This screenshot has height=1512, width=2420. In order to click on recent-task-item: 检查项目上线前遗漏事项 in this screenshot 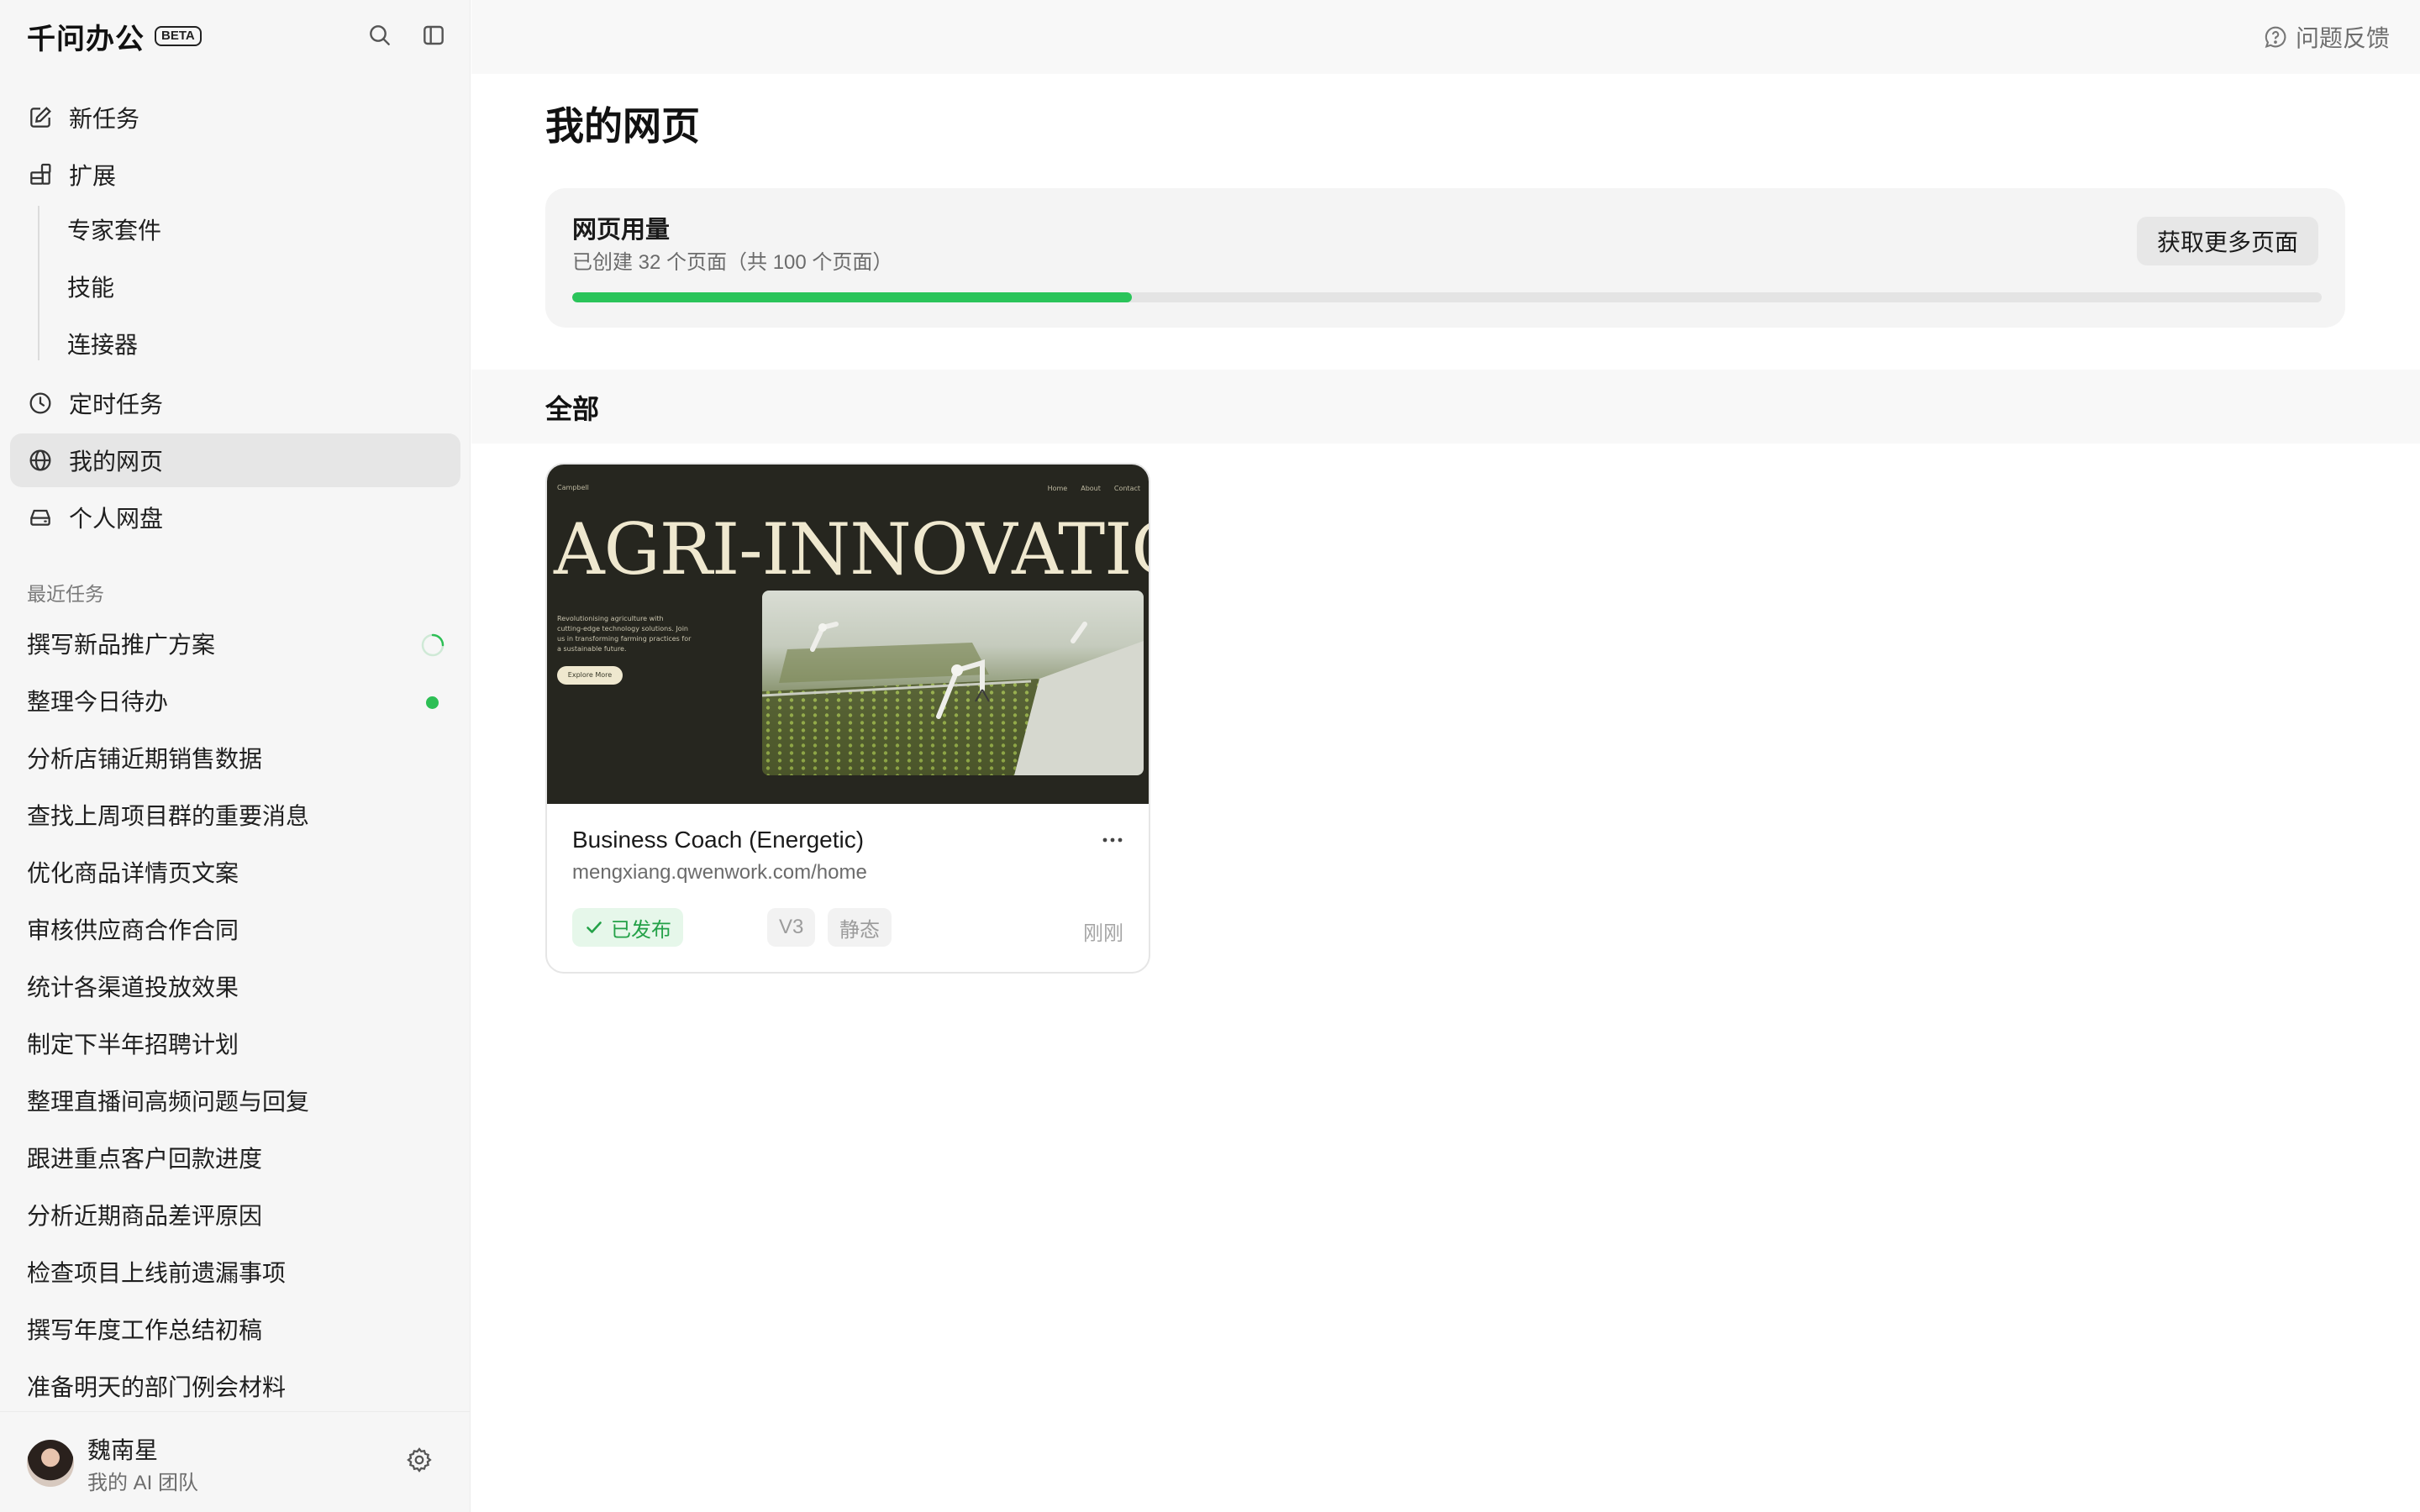, I will do `click(237, 1273)`.